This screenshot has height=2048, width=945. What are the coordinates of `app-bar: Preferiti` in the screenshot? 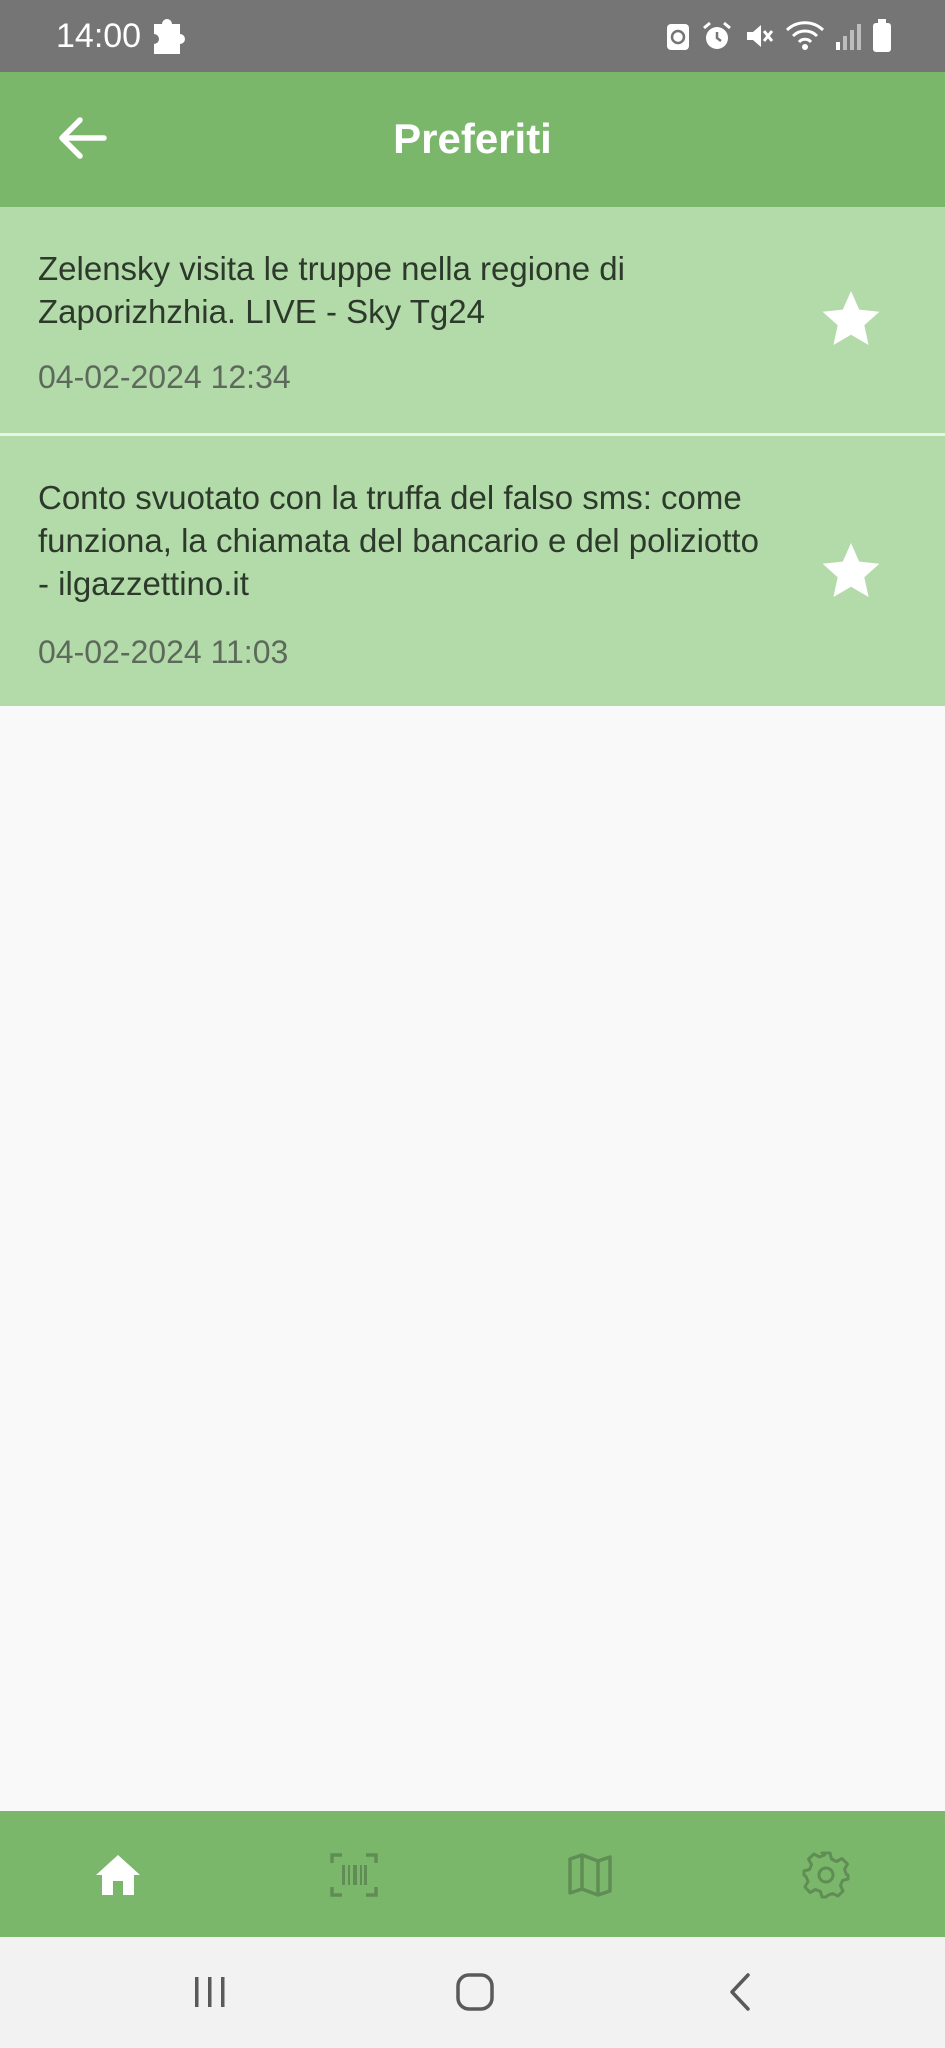 It's located at (472, 139).